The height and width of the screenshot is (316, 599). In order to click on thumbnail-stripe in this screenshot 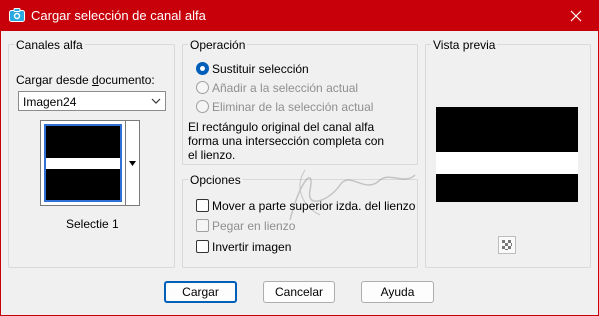, I will do `click(83, 163)`.